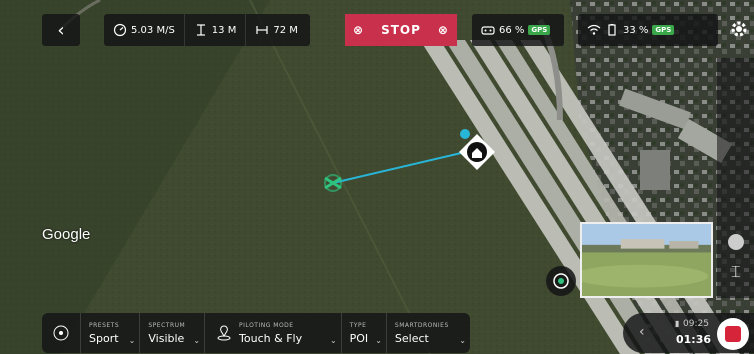  What do you see at coordinates (120, 30) in the screenshot?
I see `speedometer-icon` at bounding box center [120, 30].